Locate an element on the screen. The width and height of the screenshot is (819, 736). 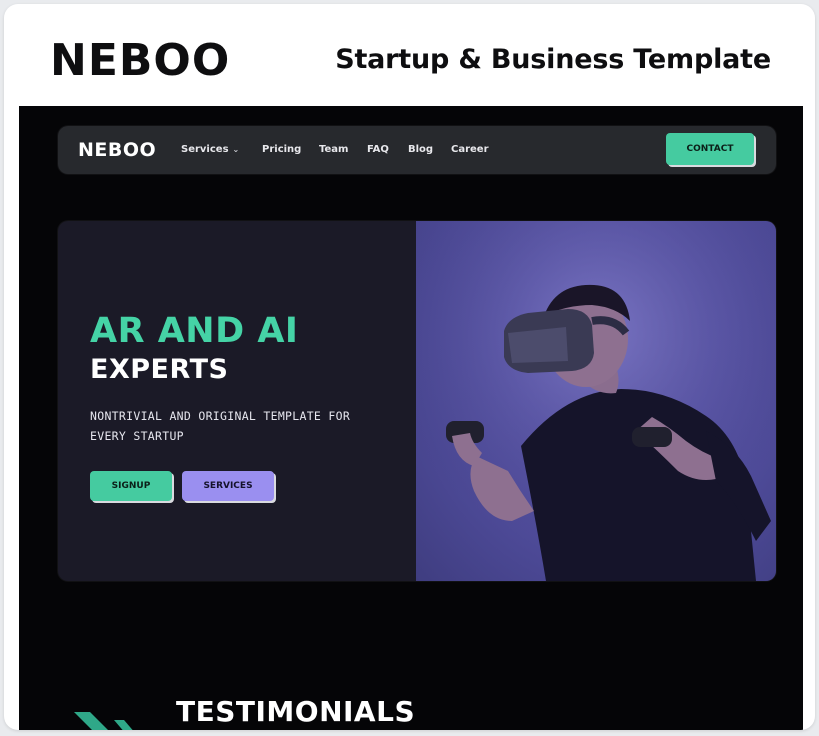
nav-item-blog: Blog is located at coordinates (420, 150).